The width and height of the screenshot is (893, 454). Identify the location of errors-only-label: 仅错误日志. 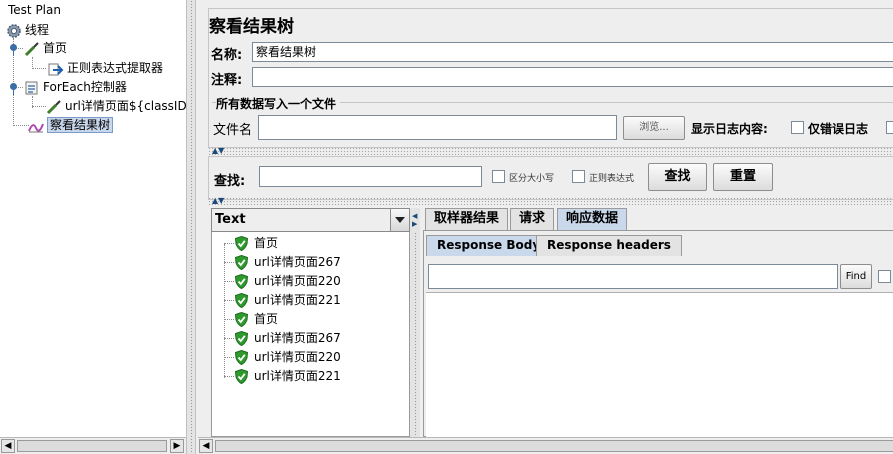
(838, 129).